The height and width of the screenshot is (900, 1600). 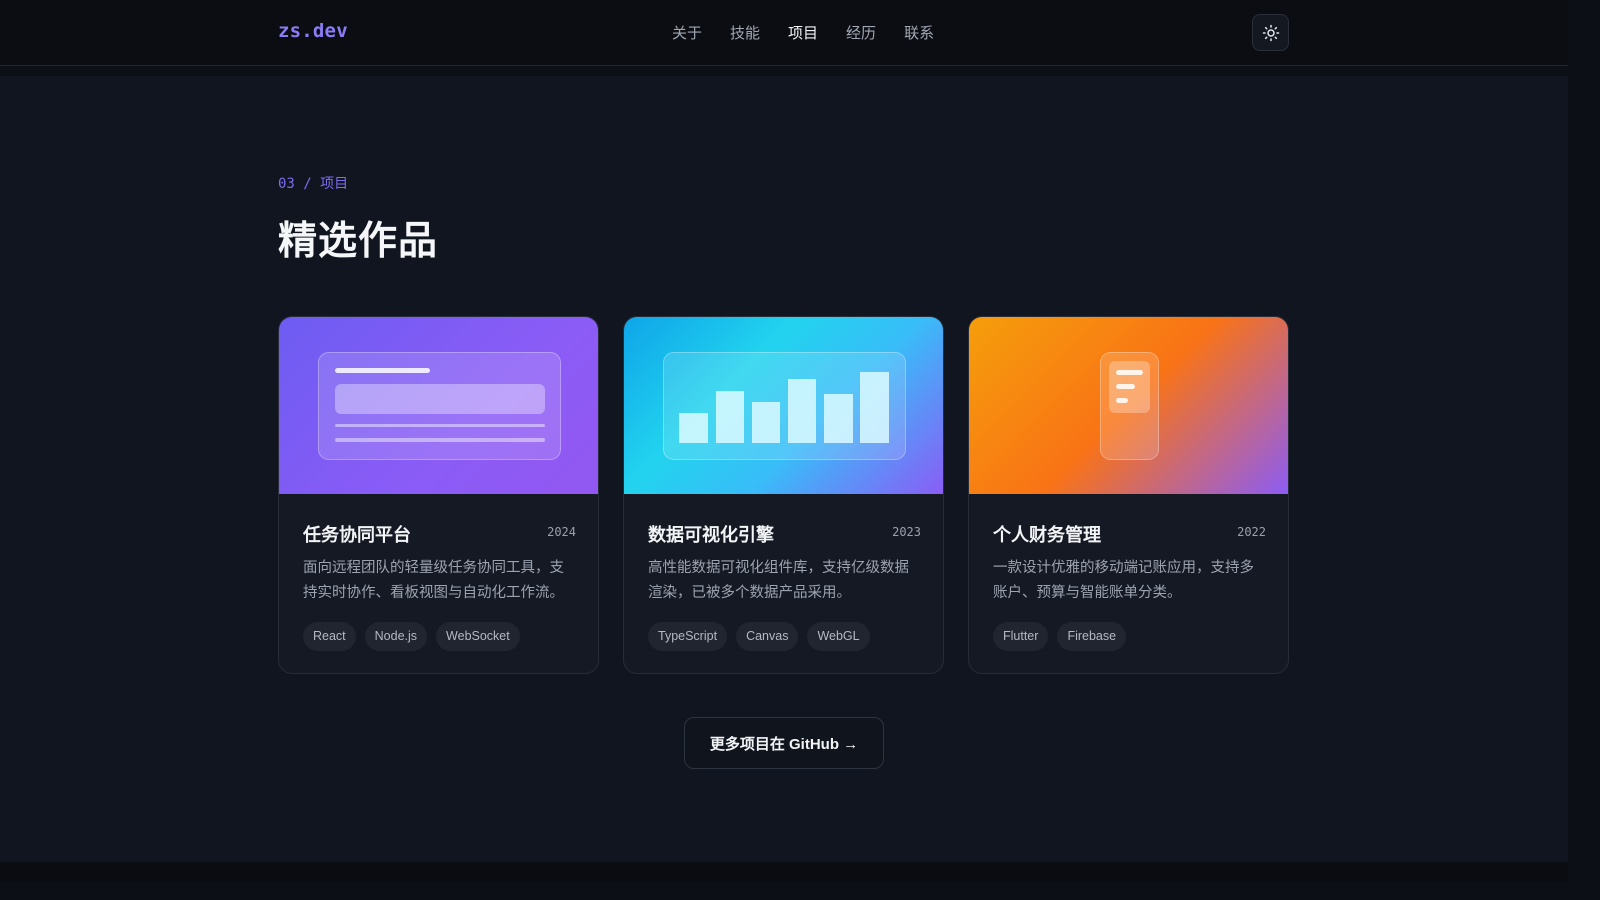 What do you see at coordinates (433, 580) in the screenshot?
I see `project-description: 面向远程团队的轻量级任务协同工具，支持实时协作、看板视图与自动化工作流。` at bounding box center [433, 580].